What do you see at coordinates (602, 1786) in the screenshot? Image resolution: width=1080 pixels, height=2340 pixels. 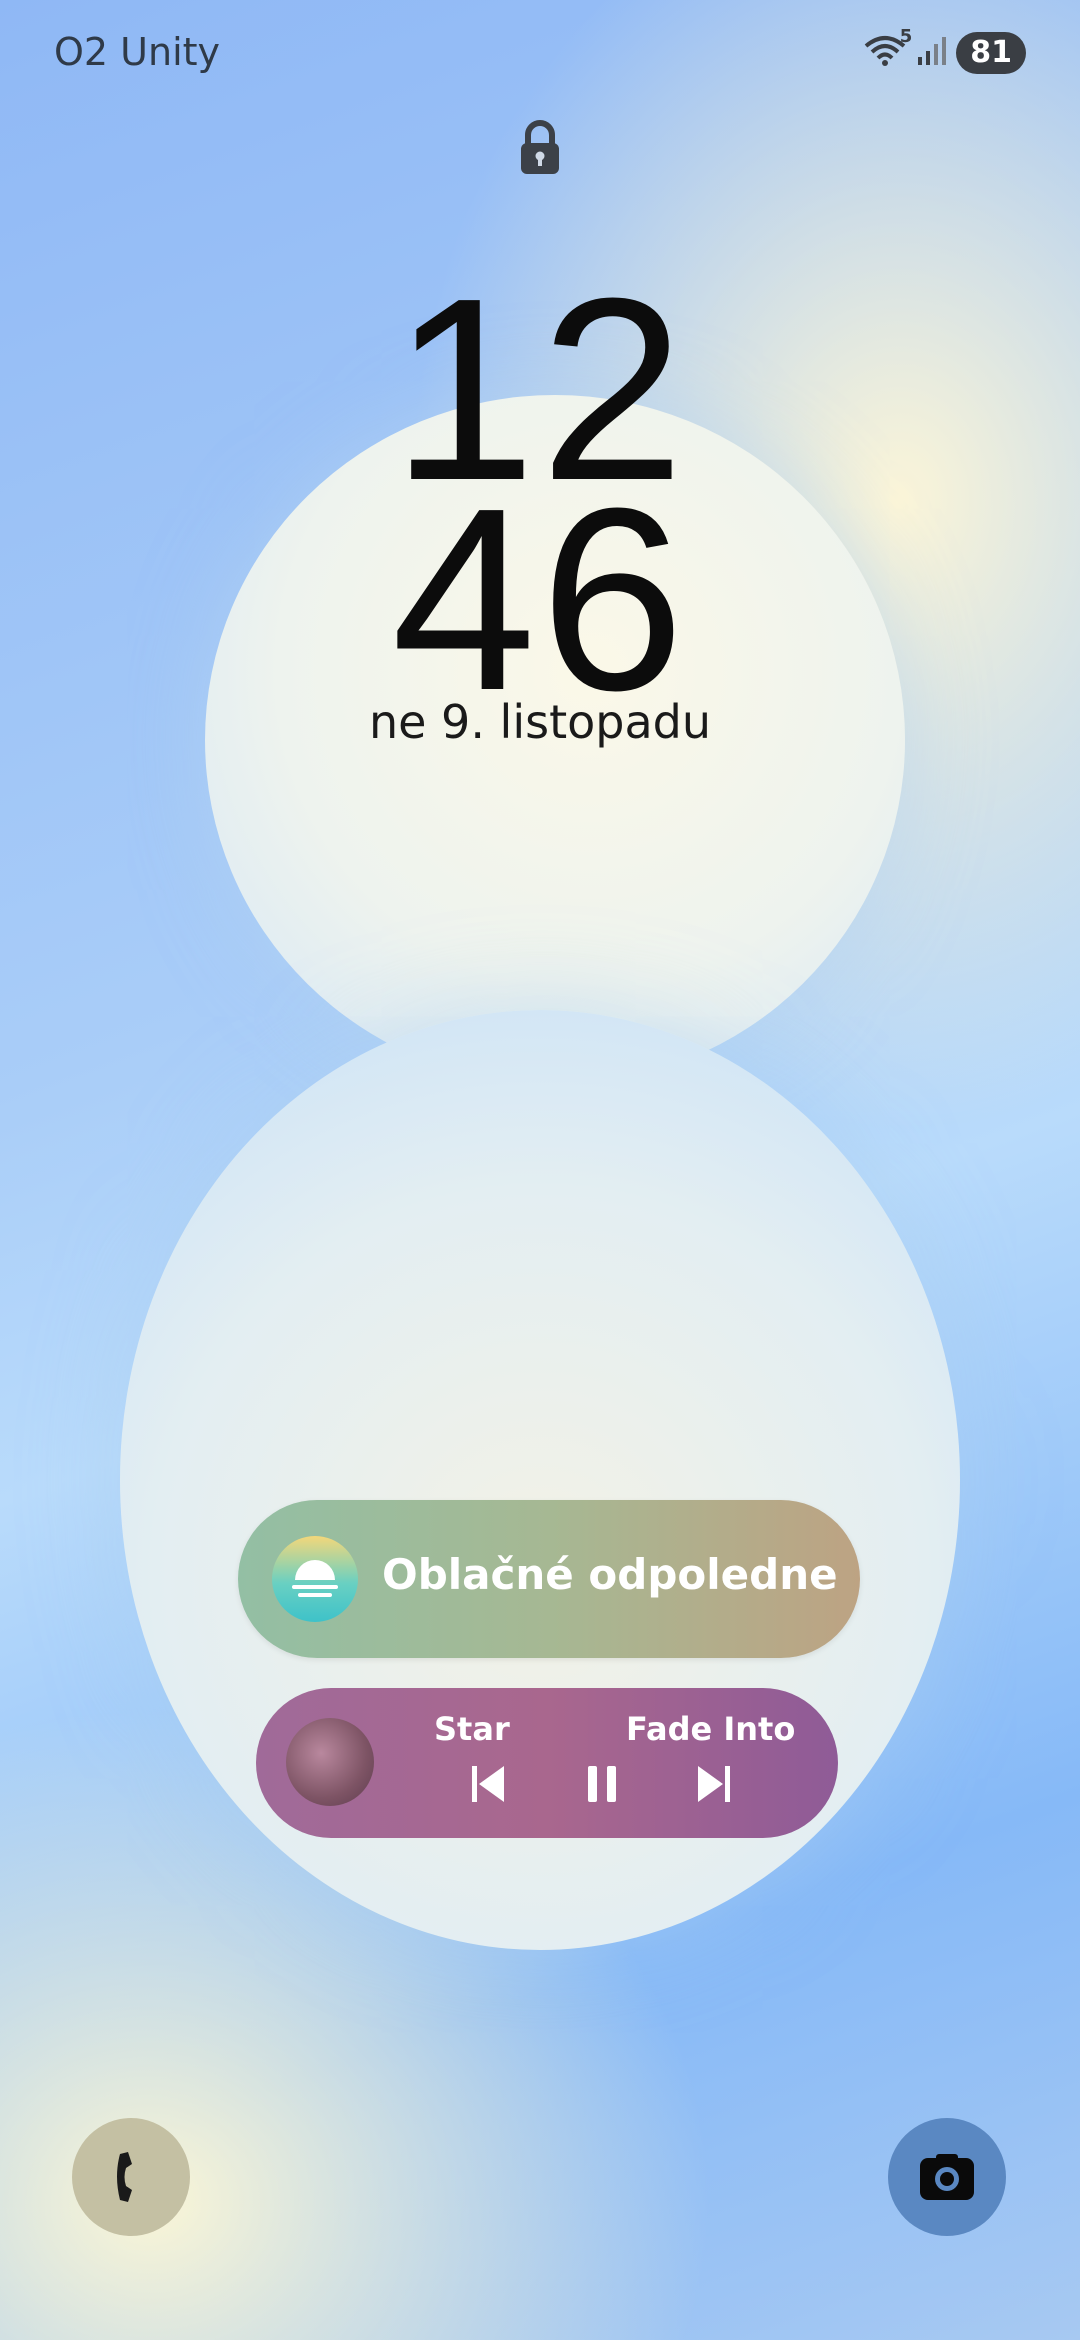 I see `pause-icon` at bounding box center [602, 1786].